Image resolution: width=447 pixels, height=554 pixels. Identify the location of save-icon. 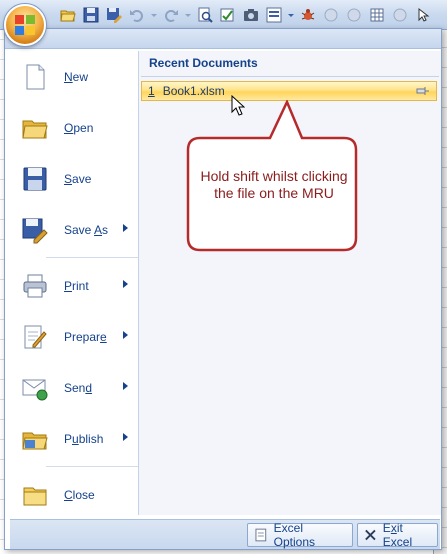
(91, 15).